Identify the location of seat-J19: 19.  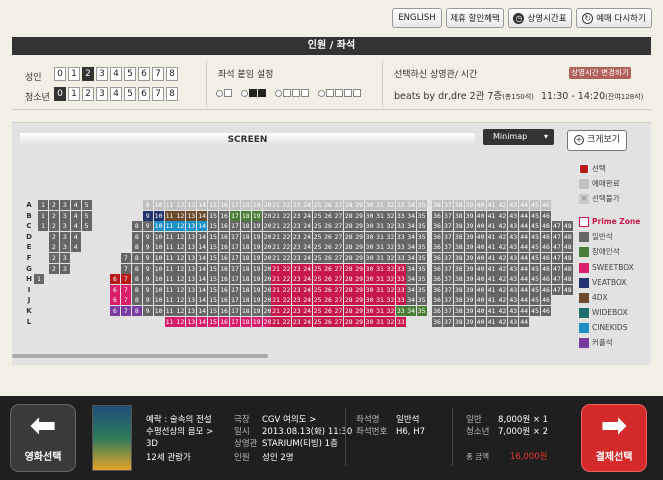
(256, 300).